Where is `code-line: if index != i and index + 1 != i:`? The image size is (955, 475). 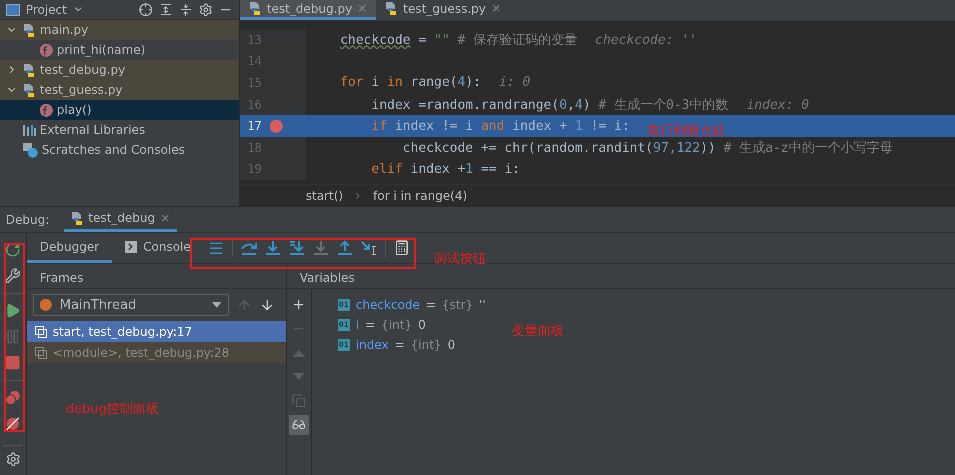 code-line: if index != i and index + 1 != i: is located at coordinates (500, 126).